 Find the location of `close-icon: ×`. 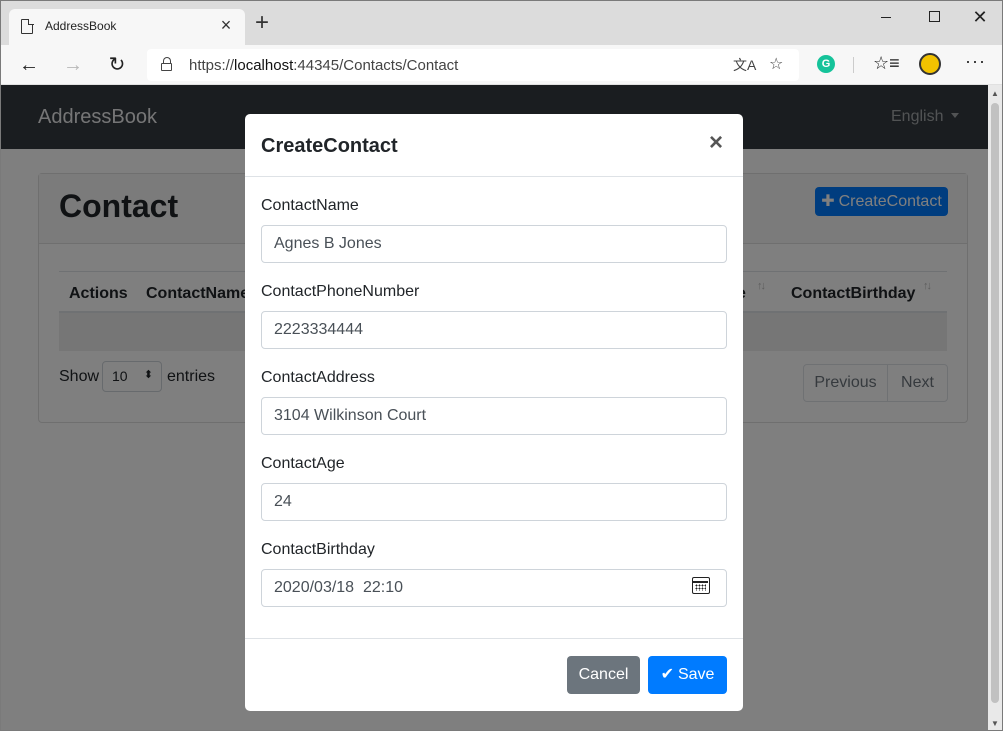

close-icon: × is located at coordinates (716, 143).